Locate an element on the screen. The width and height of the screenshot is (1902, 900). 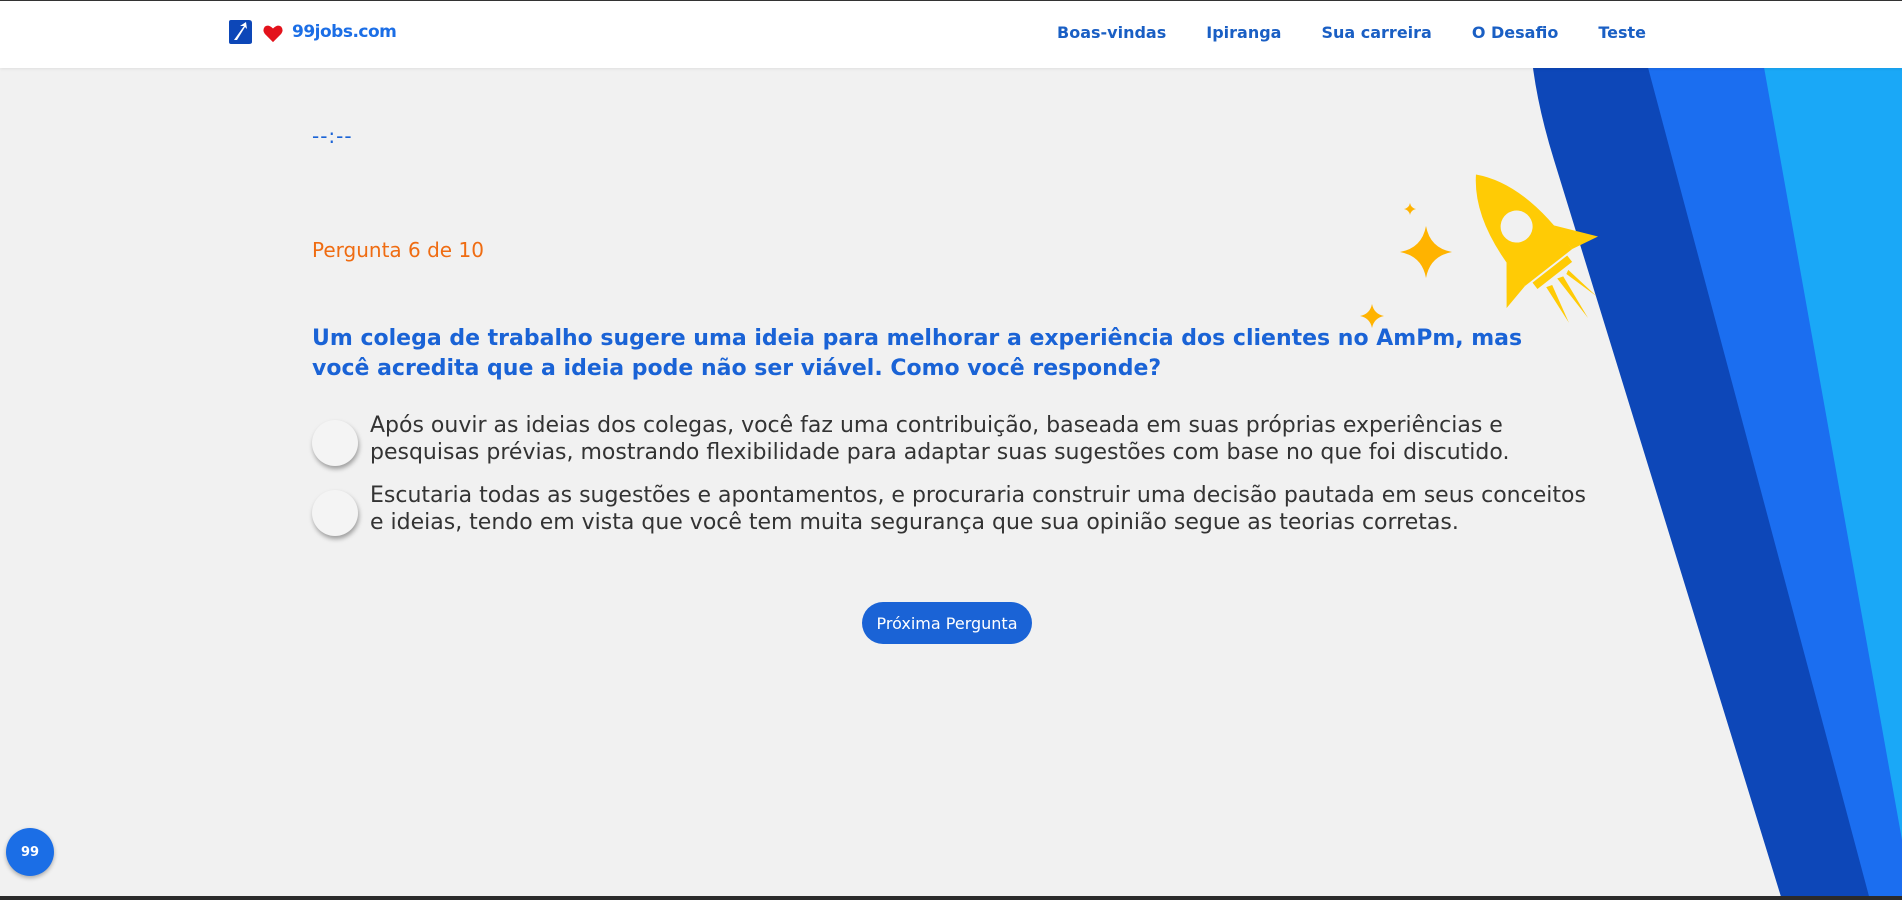
nav-item-ipiranga: Ipiranga is located at coordinates (1243, 32).